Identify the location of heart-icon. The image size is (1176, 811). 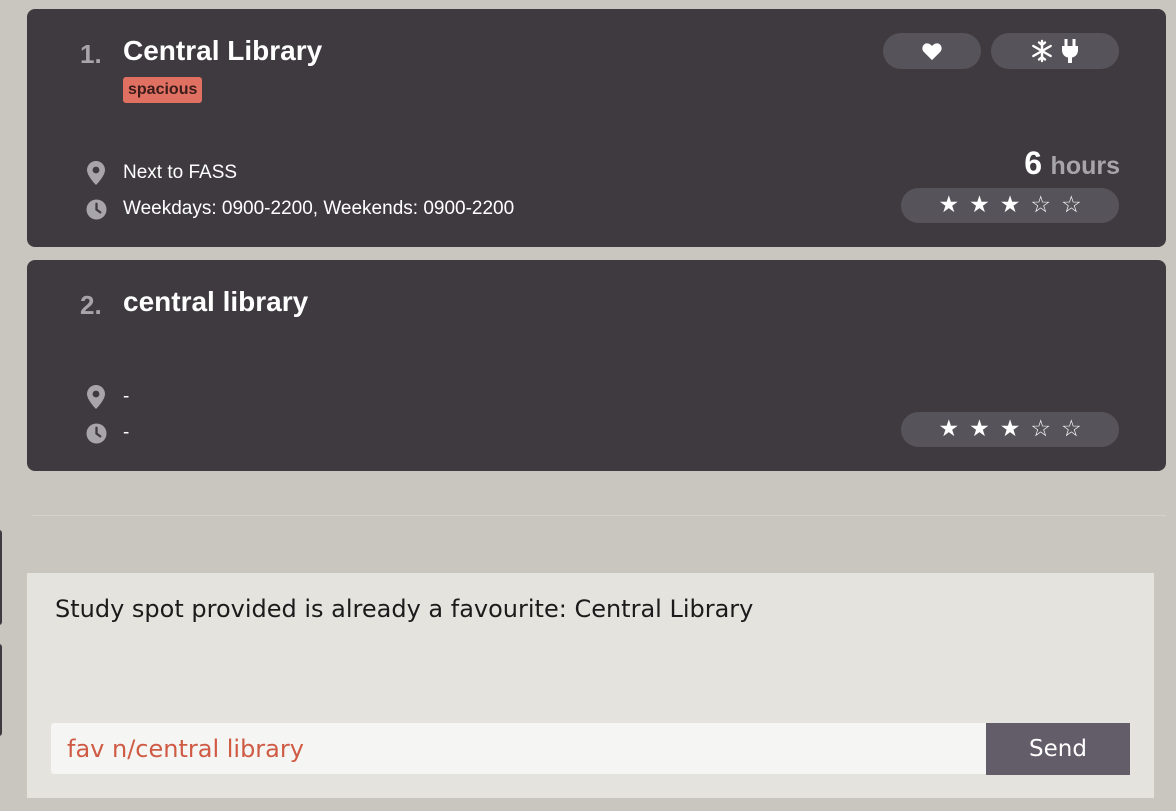
(932, 52).